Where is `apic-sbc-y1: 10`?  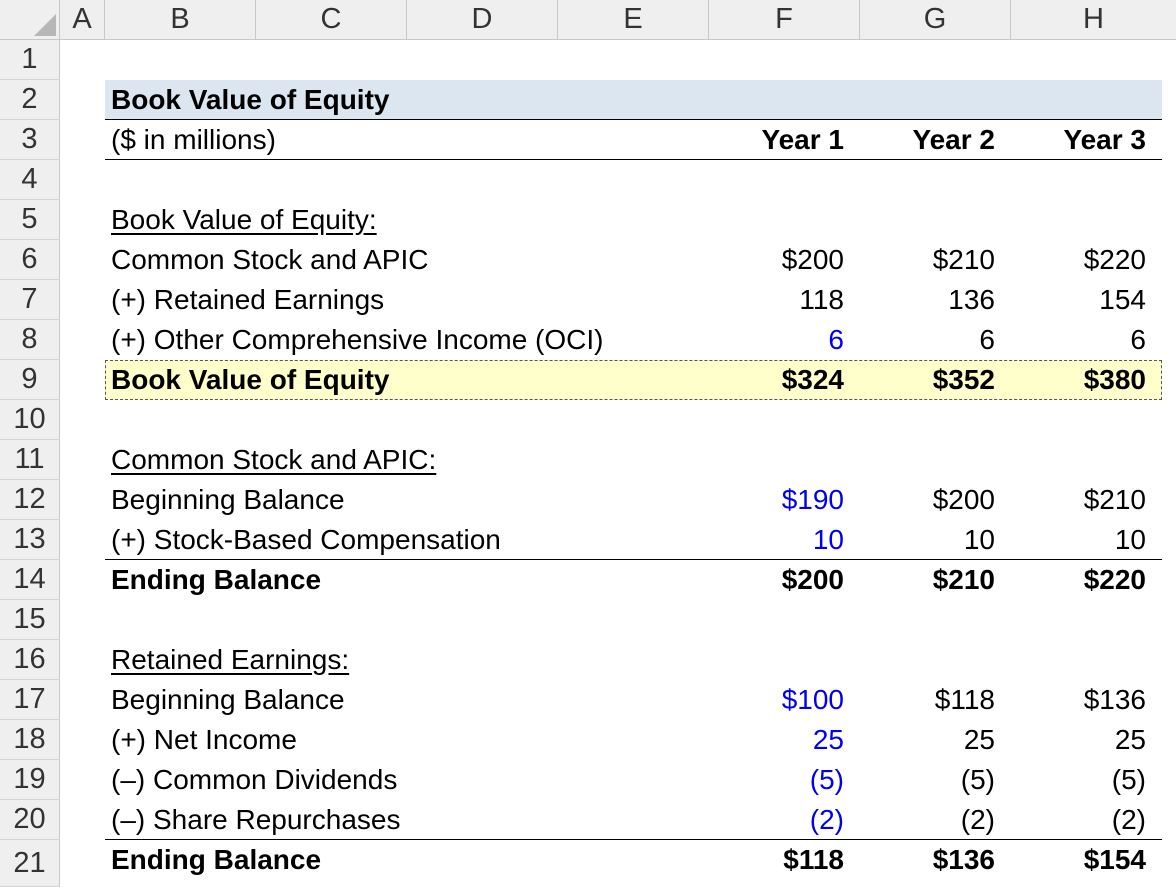 apic-sbc-y1: 10 is located at coordinates (764, 540).